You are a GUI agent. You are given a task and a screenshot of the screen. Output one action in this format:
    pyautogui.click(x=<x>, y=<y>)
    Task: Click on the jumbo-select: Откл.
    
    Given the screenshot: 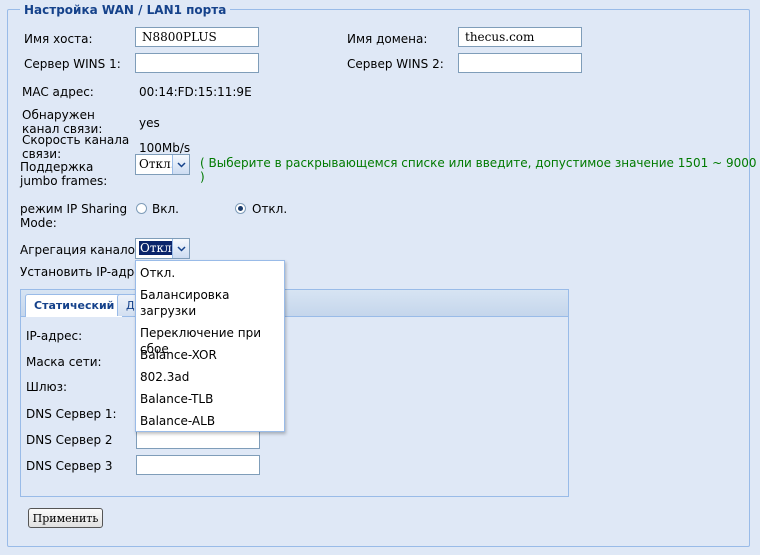 What is the action you would take?
    pyautogui.click(x=162, y=164)
    